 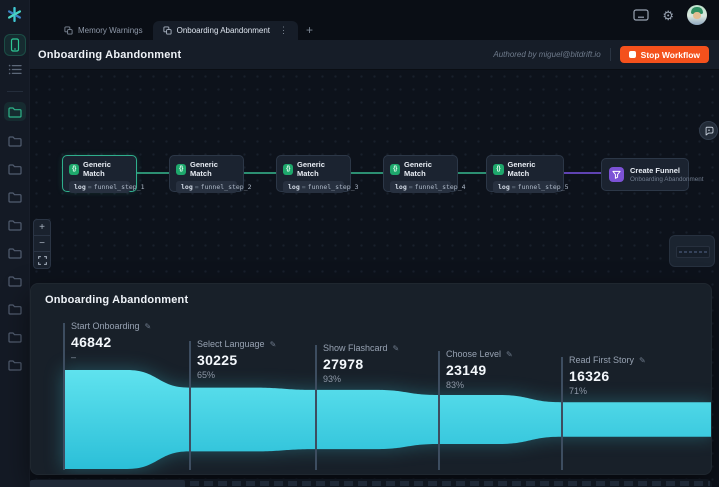 I want to click on sidebar, so click(x=15, y=243).